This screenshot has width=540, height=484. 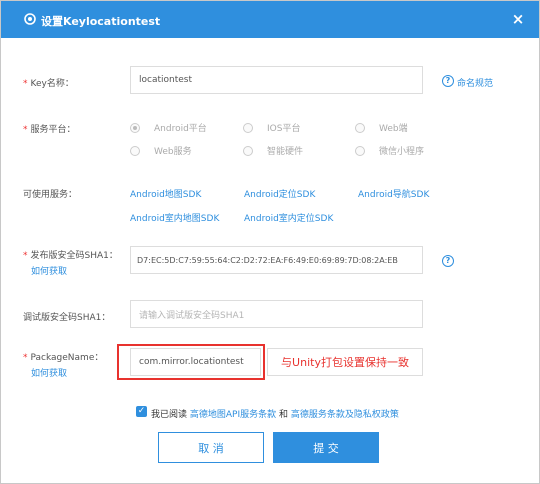 I want to click on key-name-input: locationtest, so click(x=276, y=80).